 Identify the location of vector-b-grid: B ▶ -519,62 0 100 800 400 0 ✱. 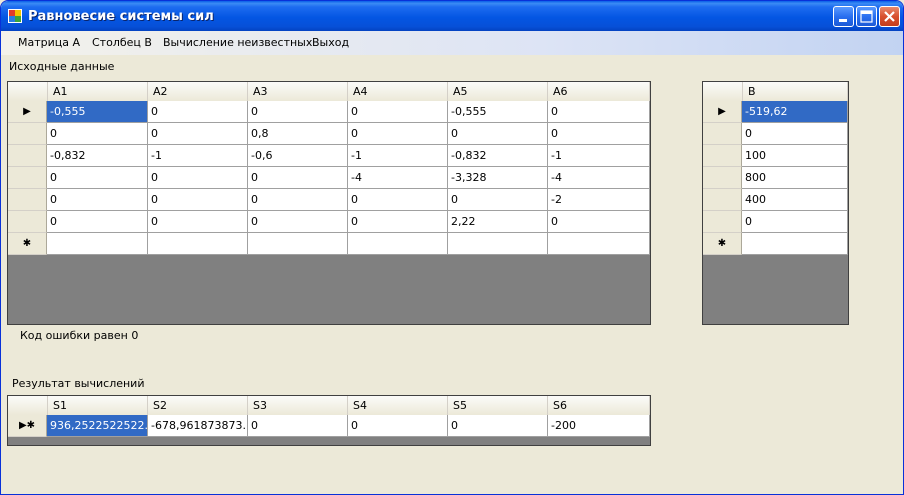
(775, 203).